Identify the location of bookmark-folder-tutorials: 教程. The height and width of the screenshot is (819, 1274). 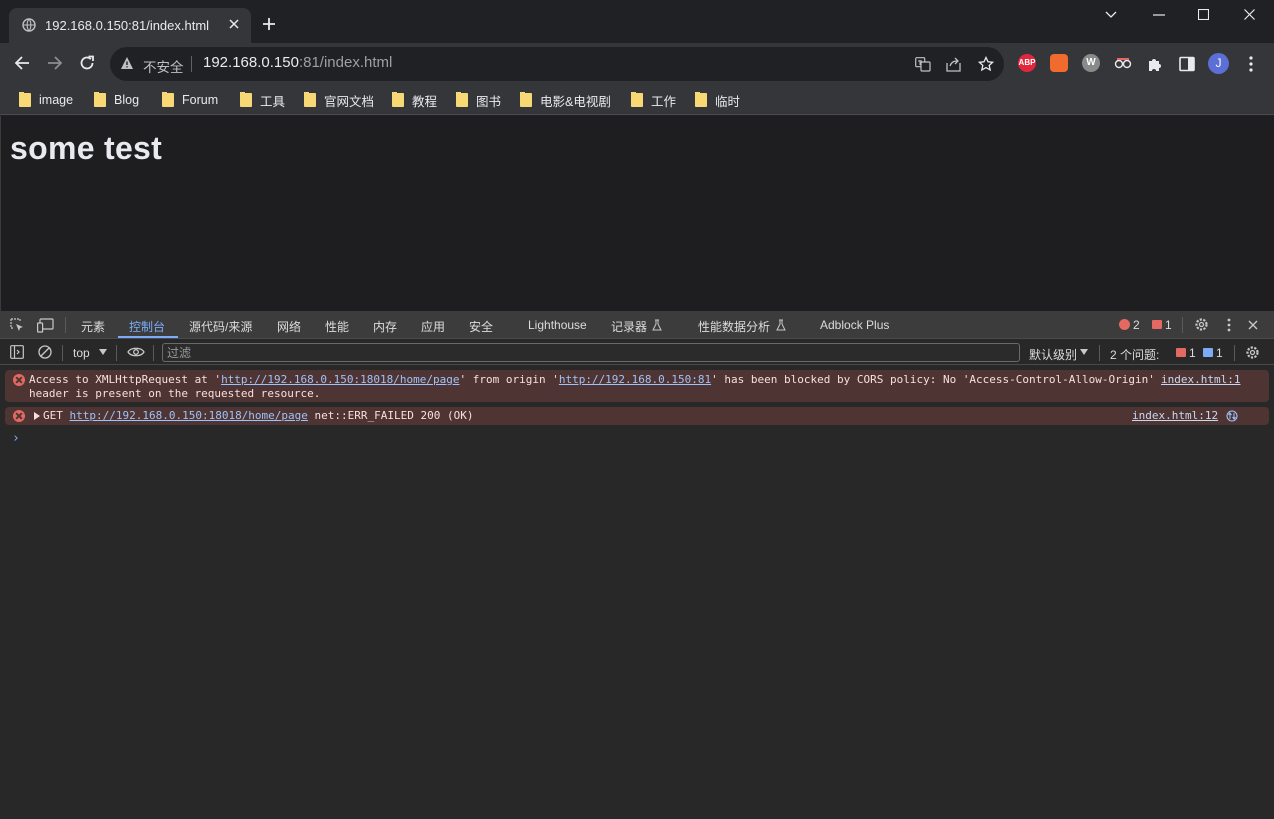
(415, 100).